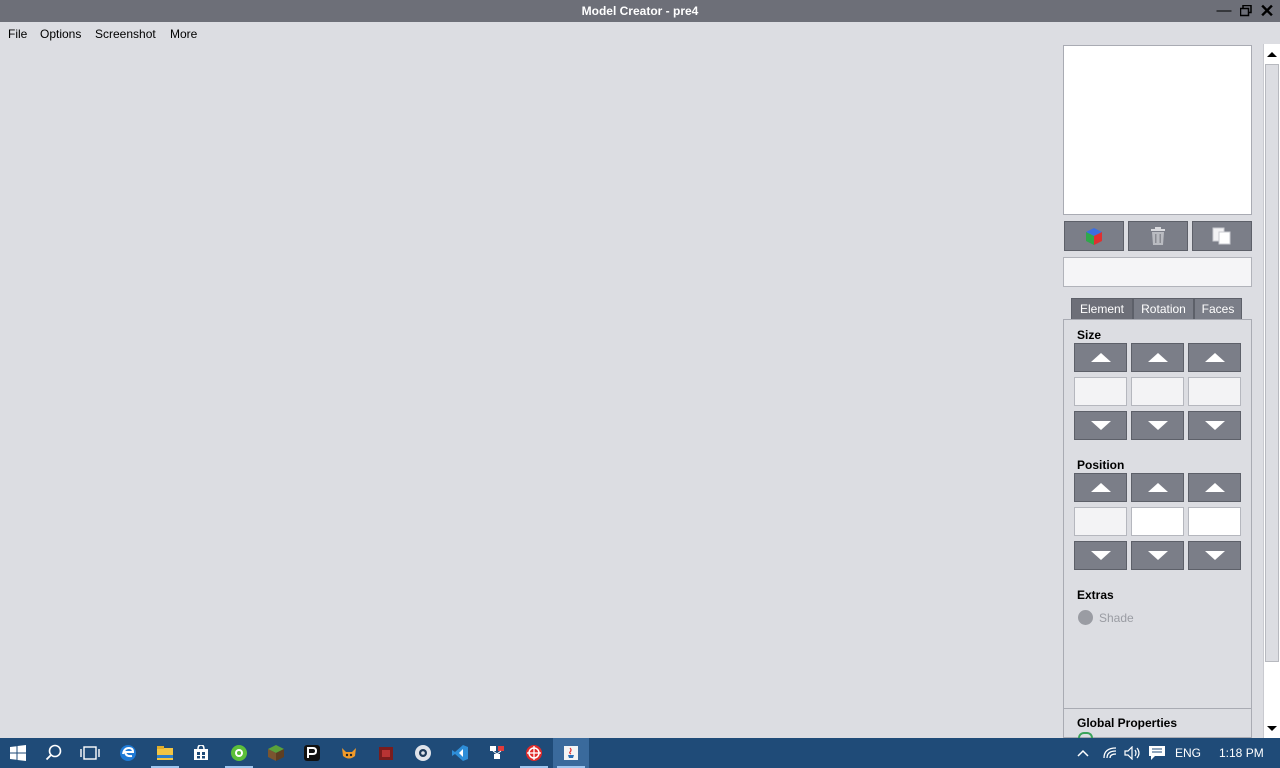 The height and width of the screenshot is (768, 1280). Describe the element at coordinates (1267, 11) in the screenshot. I see `close-button: ✕` at that location.